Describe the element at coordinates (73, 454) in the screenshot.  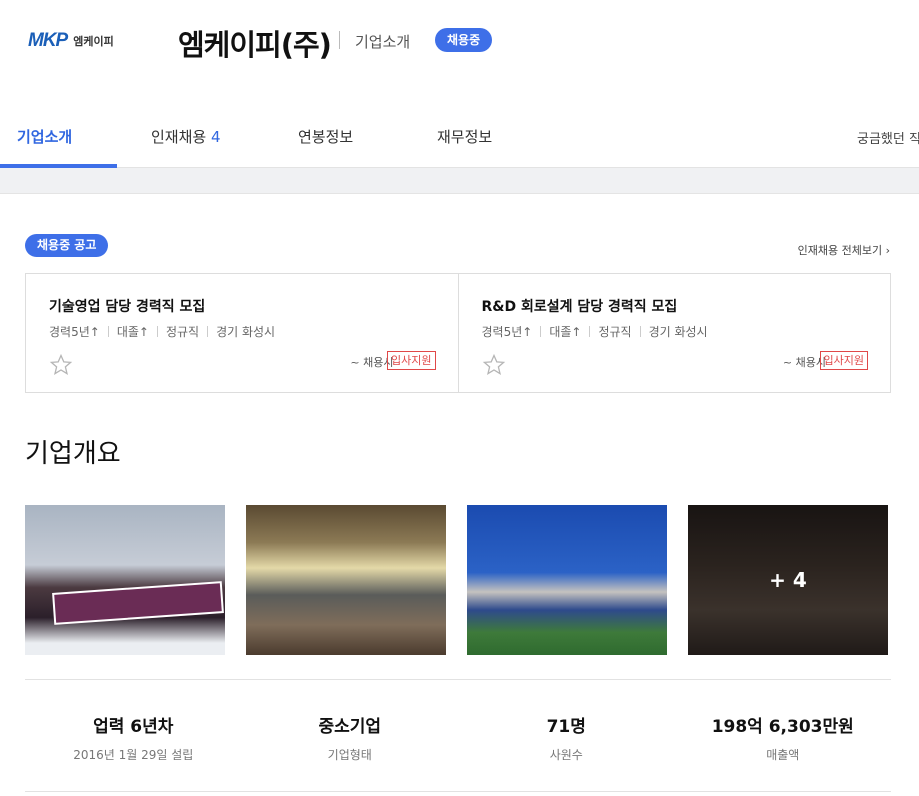
I see `overview-title: 기업개요` at that location.